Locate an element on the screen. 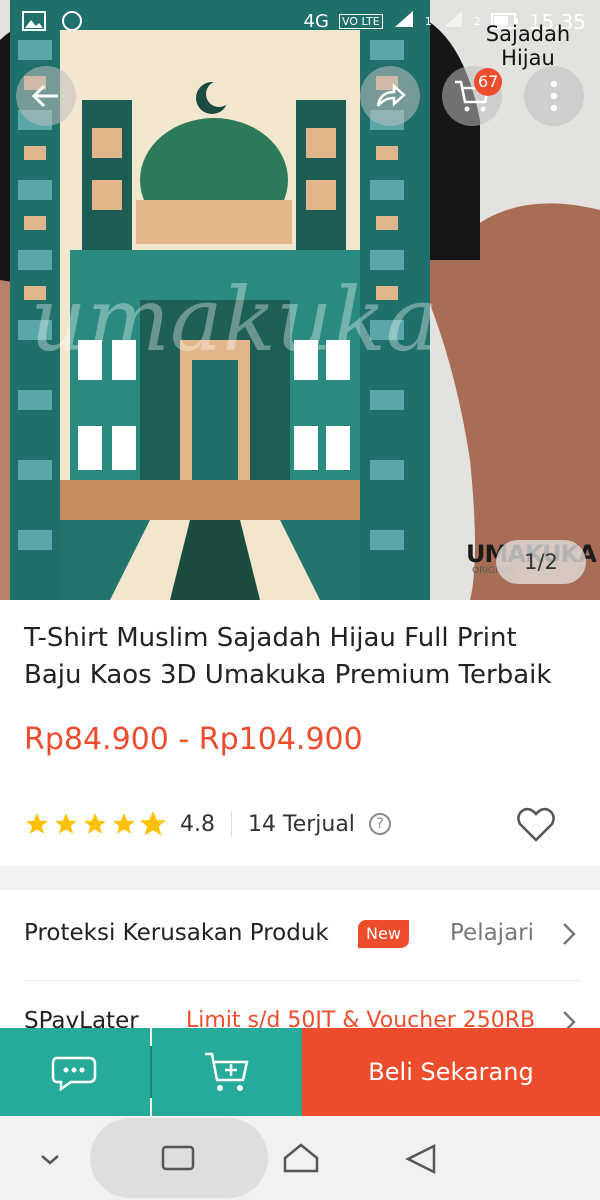  learn-more-link: Pelajari is located at coordinates (492, 933).